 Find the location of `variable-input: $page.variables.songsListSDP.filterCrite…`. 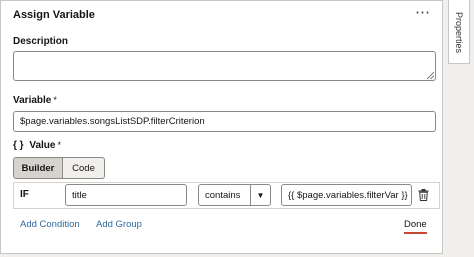

variable-input: $page.variables.songsListSDP.filterCrite… is located at coordinates (224, 121).